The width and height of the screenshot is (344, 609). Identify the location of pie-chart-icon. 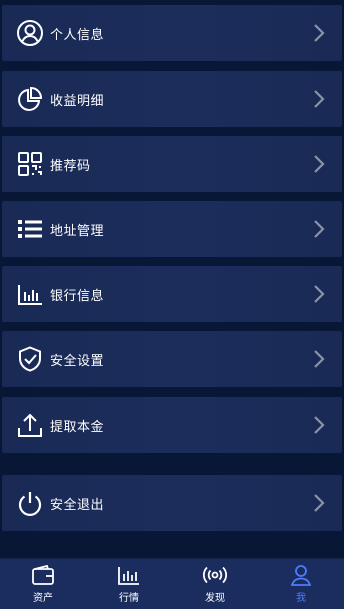
(30, 99).